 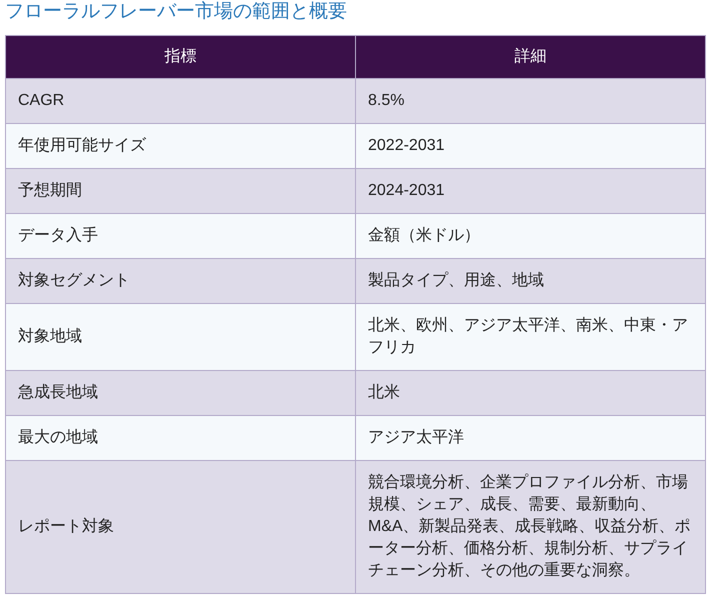 What do you see at coordinates (531, 527) in the screenshot?
I see `table-cell: 競合環境分析、企業プロファイル分析、市場規模、シェア、成長、需要、最新動向、M&A、新製品発表、成長戦略、収益分析、ポーター分析、価格分析、規制分析、サプライチェーン分析、その他の重要な洞察。` at bounding box center [531, 527].